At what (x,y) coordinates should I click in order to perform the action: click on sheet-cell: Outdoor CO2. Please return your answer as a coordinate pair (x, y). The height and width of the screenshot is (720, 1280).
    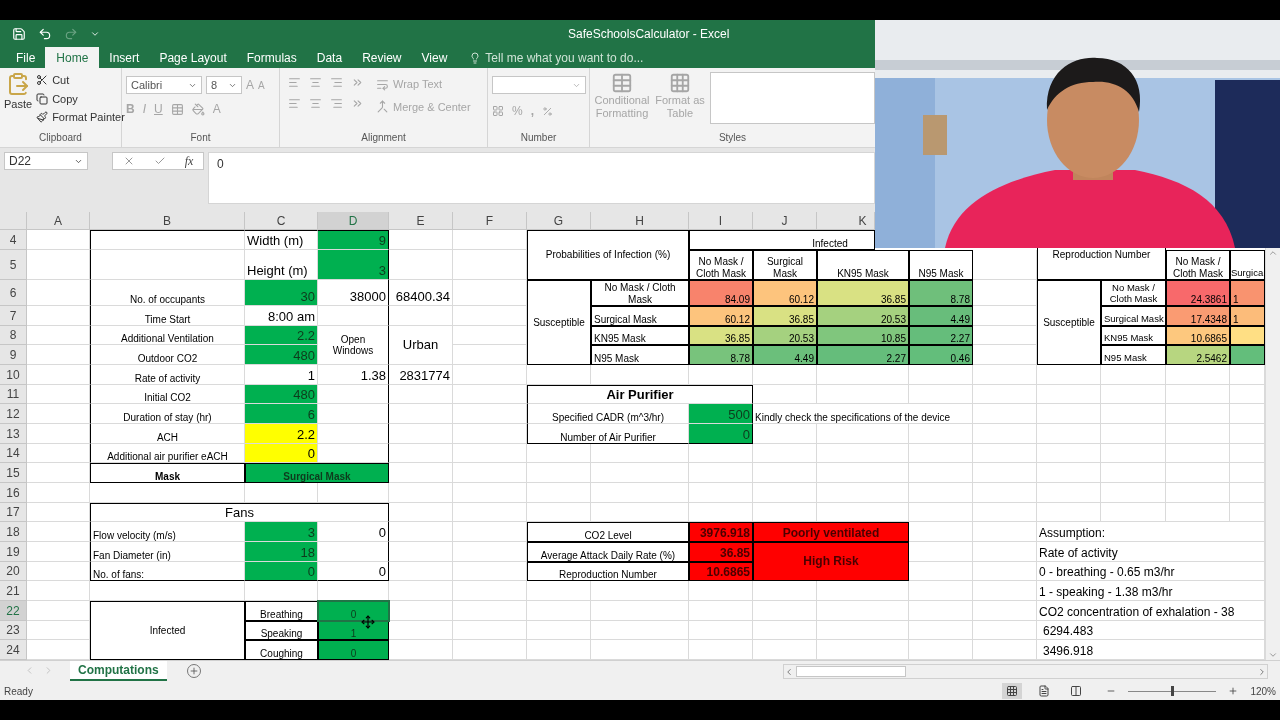
    Looking at the image, I should click on (167, 355).